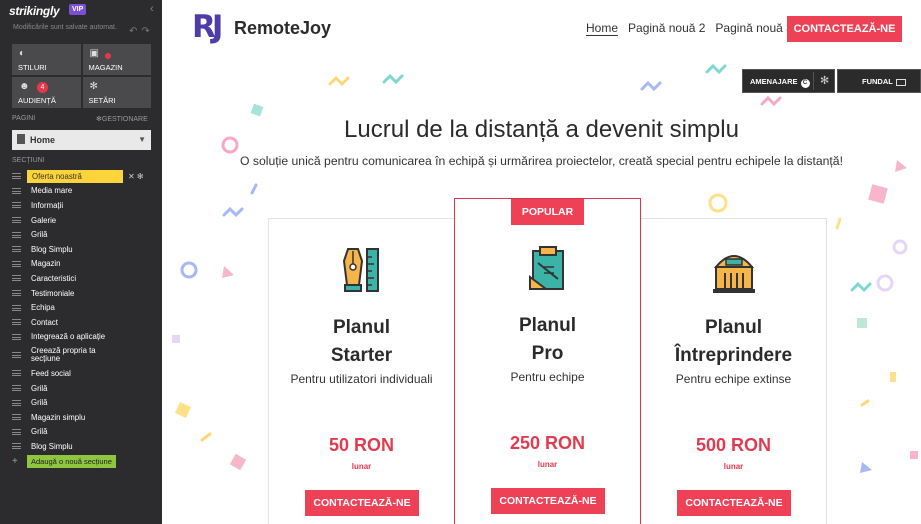  Describe the element at coordinates (24, 118) in the screenshot. I see `pages-heading: PAGINI` at that location.